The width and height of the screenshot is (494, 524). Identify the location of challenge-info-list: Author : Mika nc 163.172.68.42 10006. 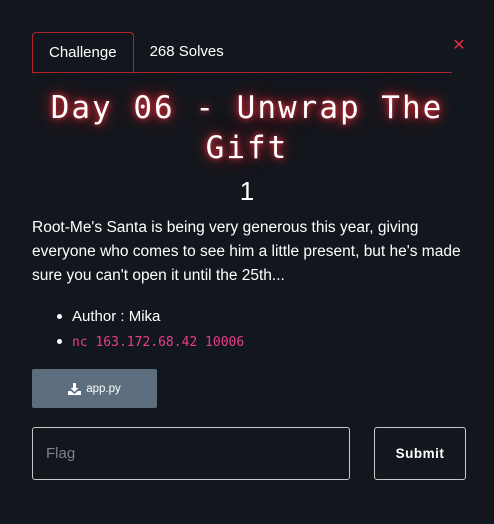
(148, 329).